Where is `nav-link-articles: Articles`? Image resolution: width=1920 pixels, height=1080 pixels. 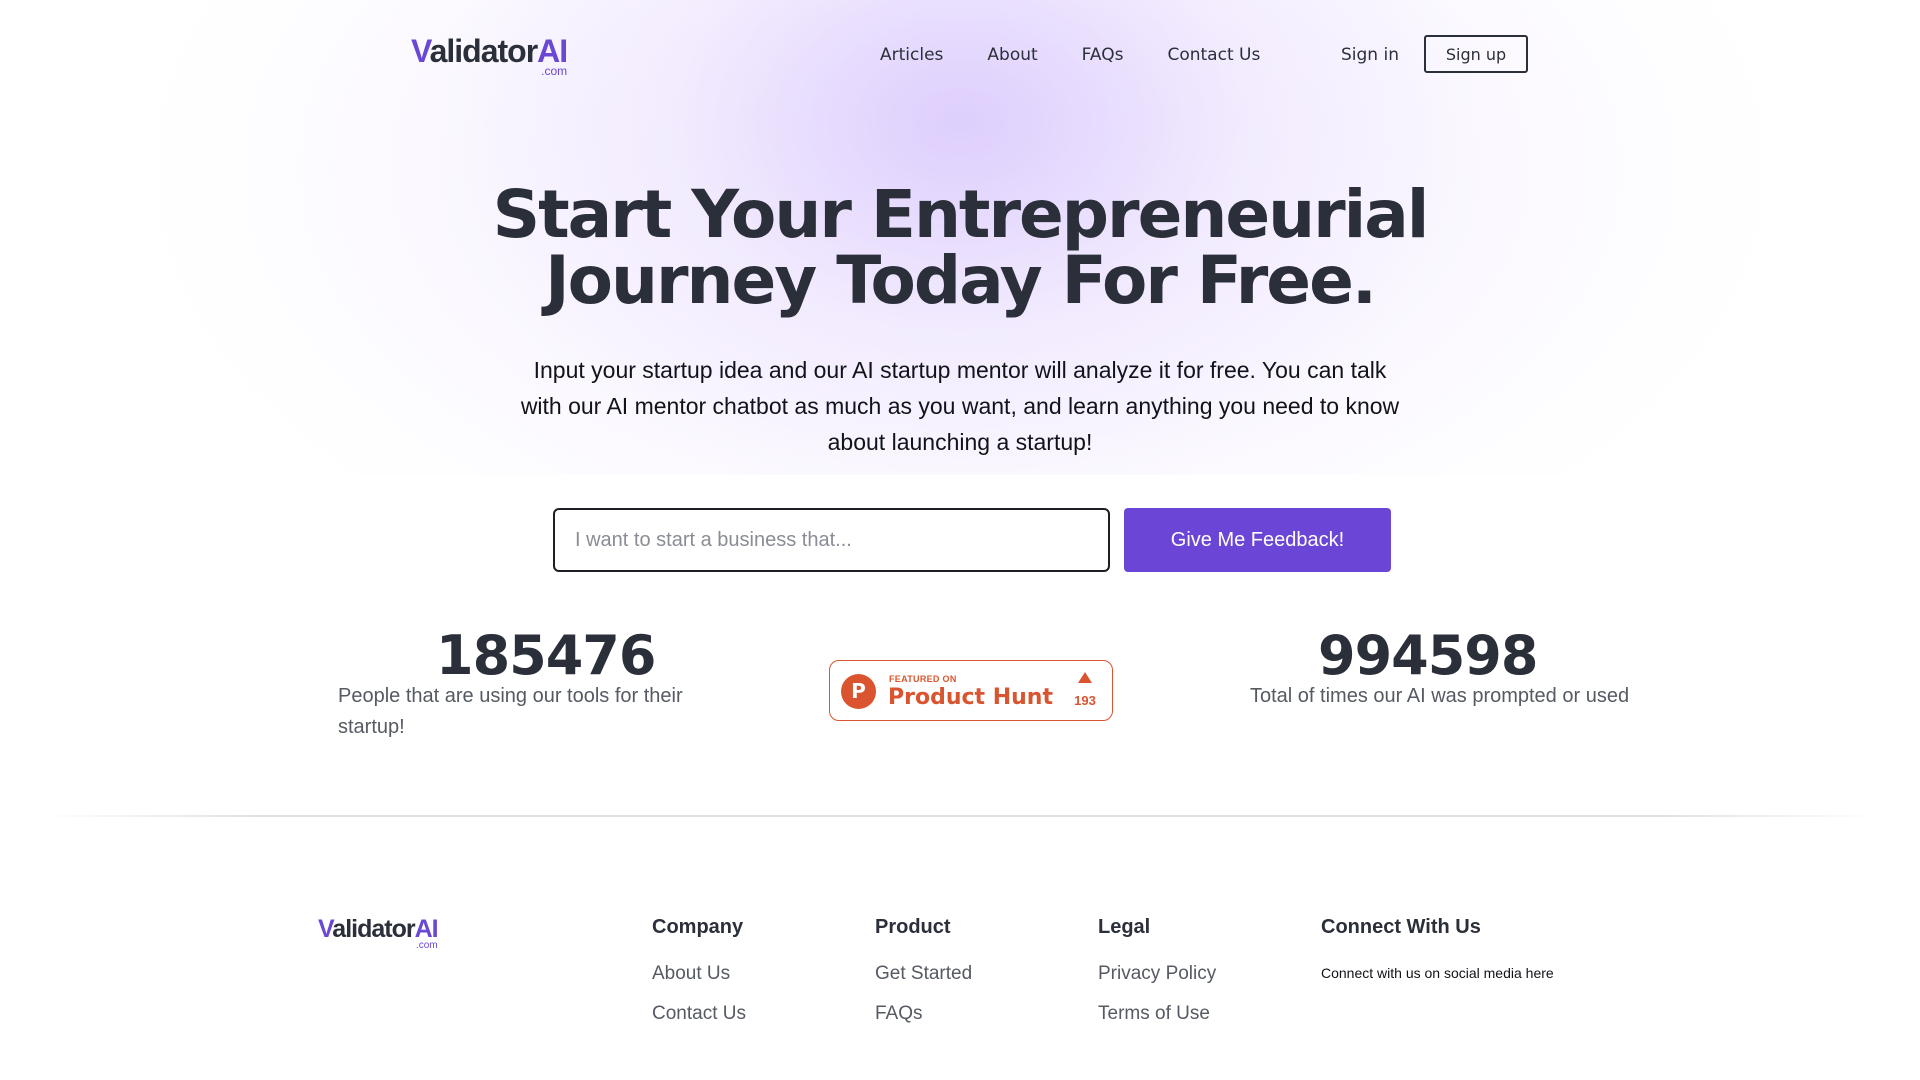
nav-link-articles: Articles is located at coordinates (911, 55).